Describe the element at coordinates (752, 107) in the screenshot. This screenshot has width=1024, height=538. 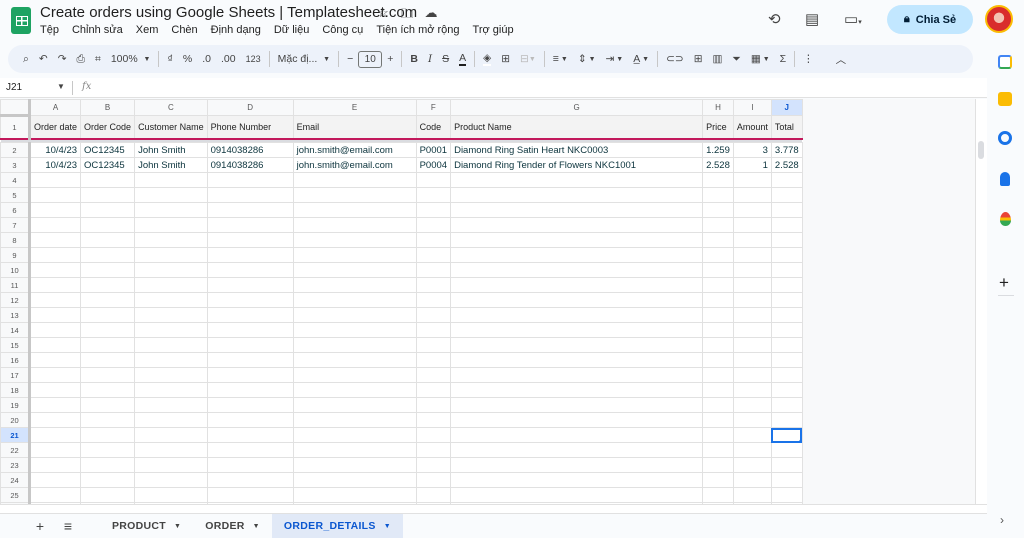
I see `column-header-i: I` at that location.